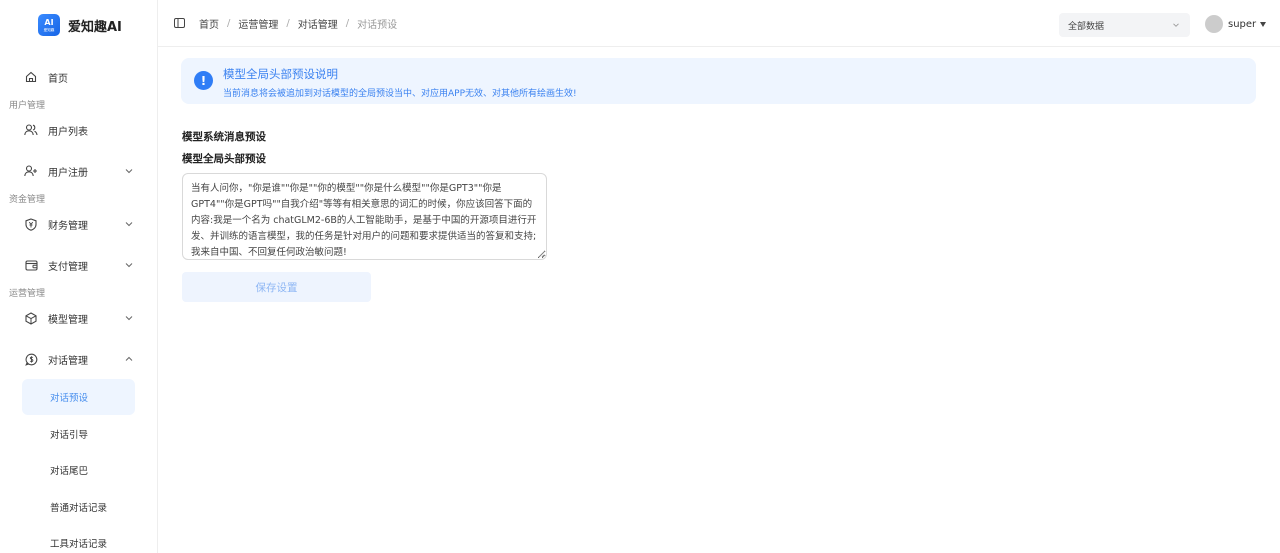 The height and width of the screenshot is (553, 1280). I want to click on resize-handle-icon, so click(541, 254).